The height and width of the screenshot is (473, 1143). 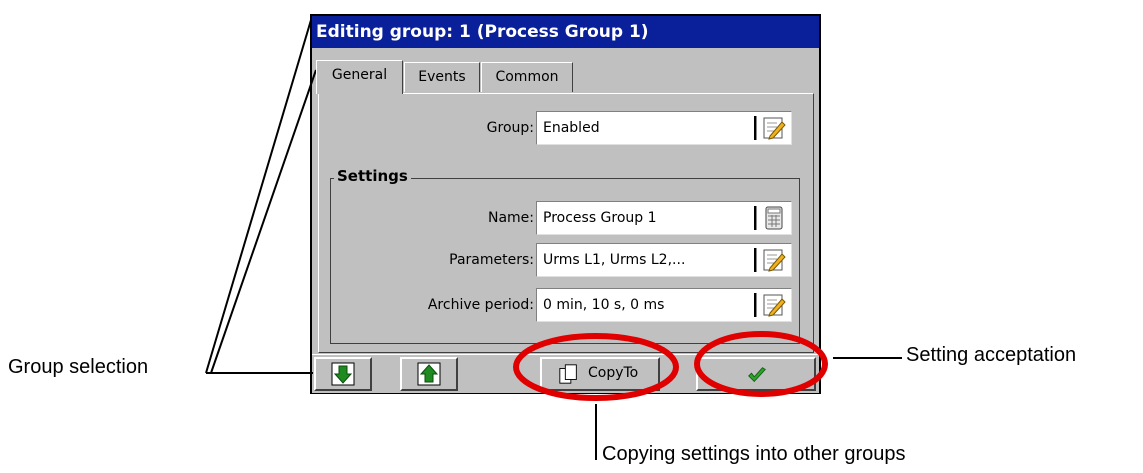 I want to click on copying-settings-annotation: Copying settings into other groups, so click(x=754, y=454).